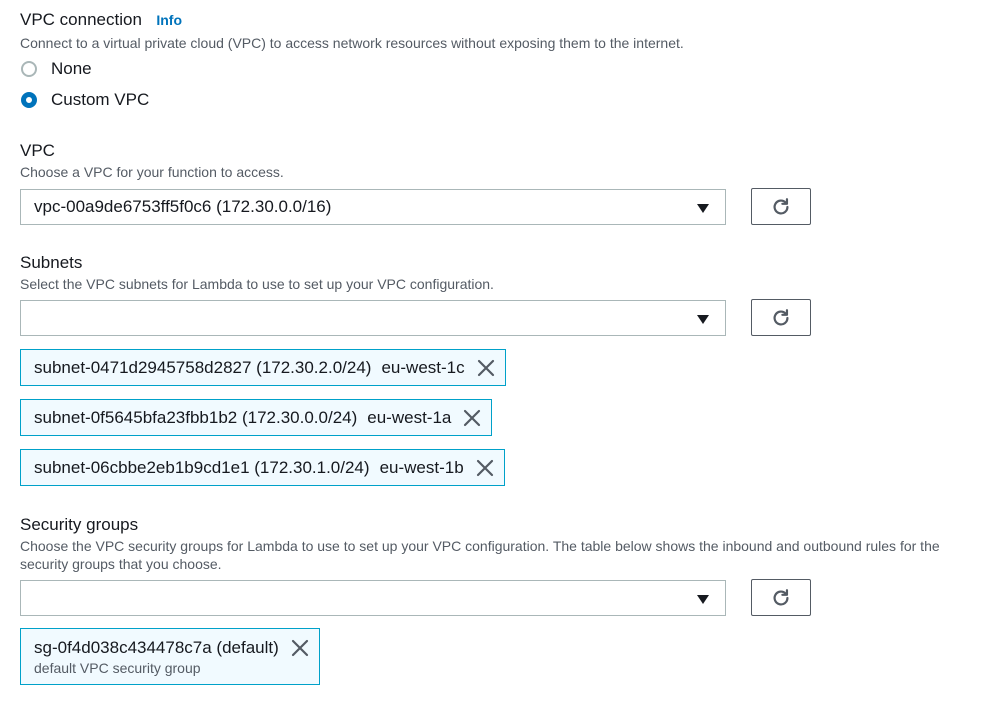  Describe the element at coordinates (51, 262) in the screenshot. I see `subnets-title: Subnets` at that location.